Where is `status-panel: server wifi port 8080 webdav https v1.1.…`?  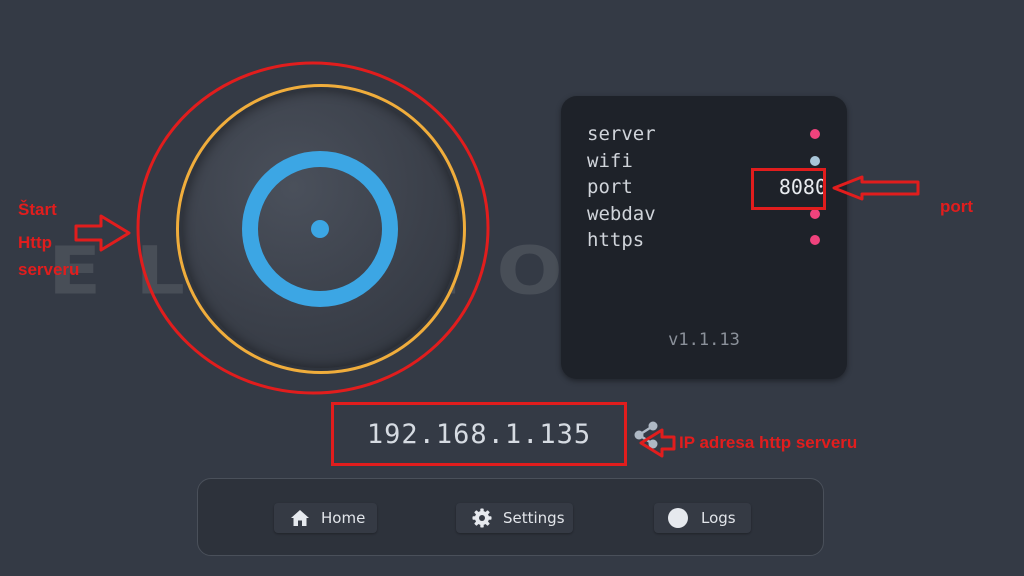
status-panel: server wifi port 8080 webdav https v1.1.… is located at coordinates (704, 237).